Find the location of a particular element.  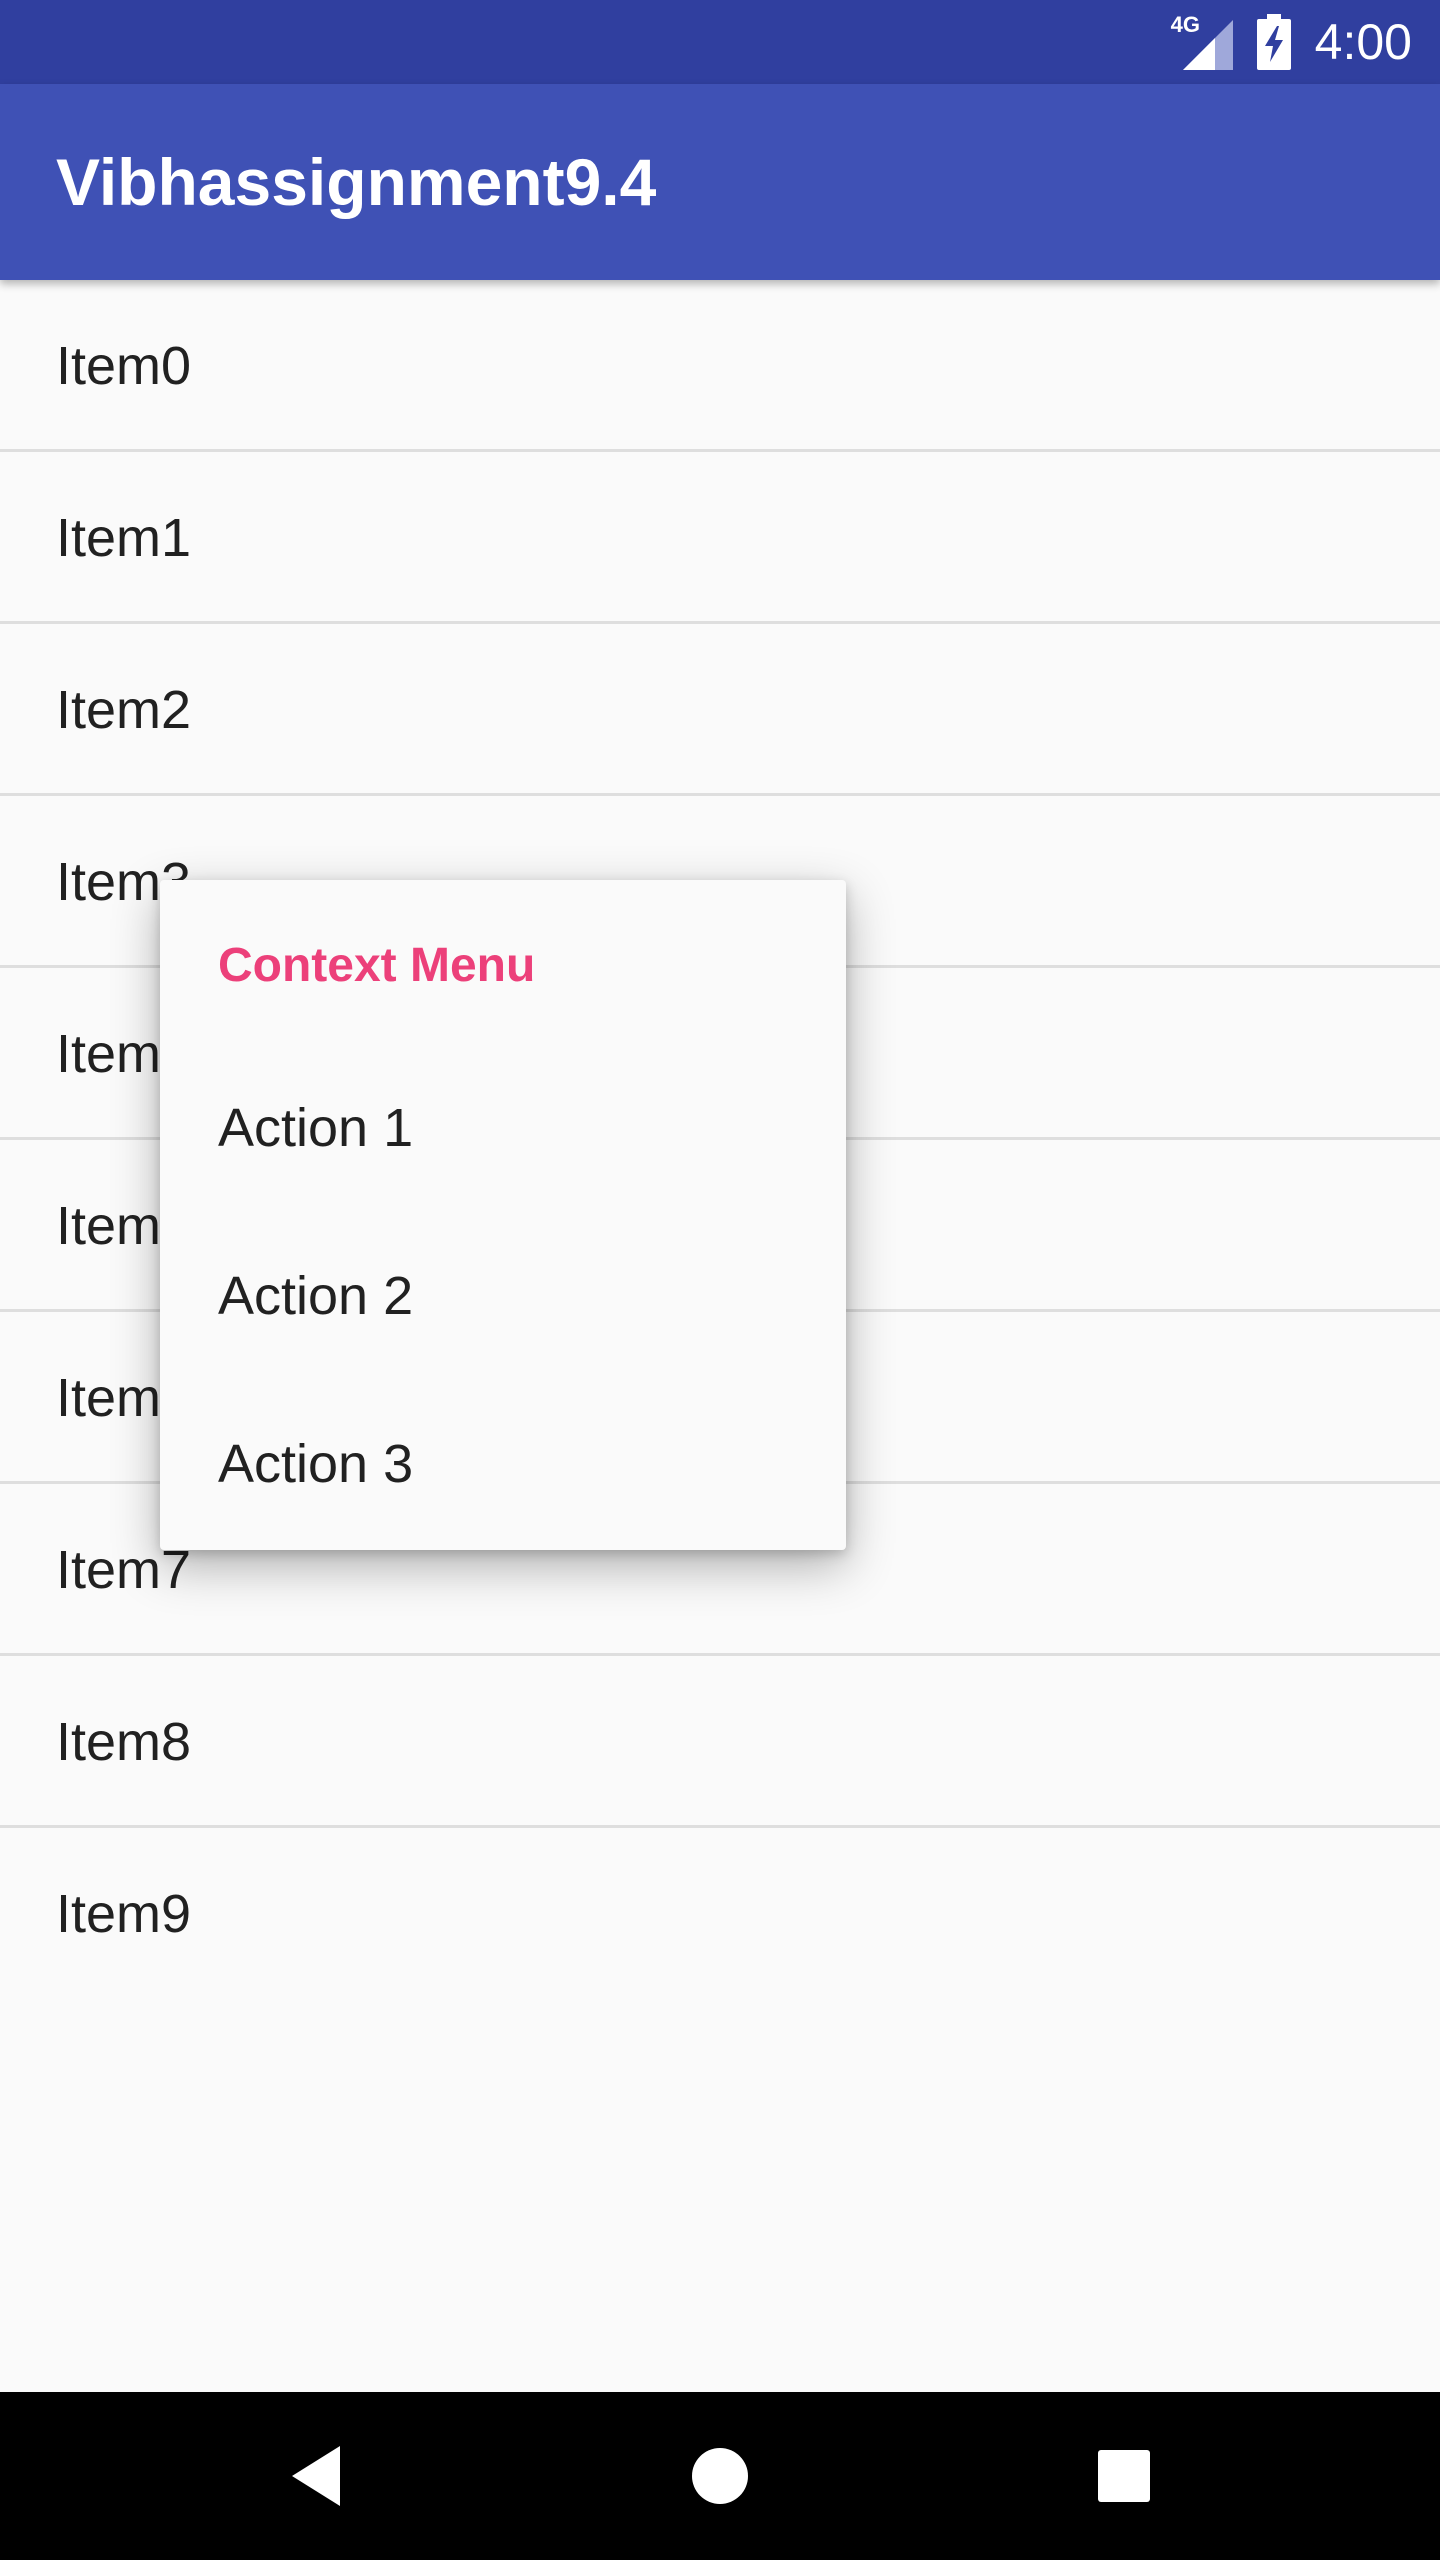

context-menu-title: Context Menu is located at coordinates (377, 965).